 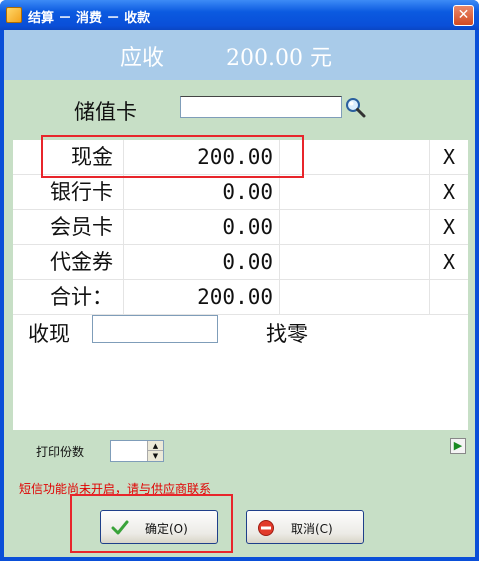 I want to click on amount-due-bar: 应收 200.00 元, so click(x=239, y=55).